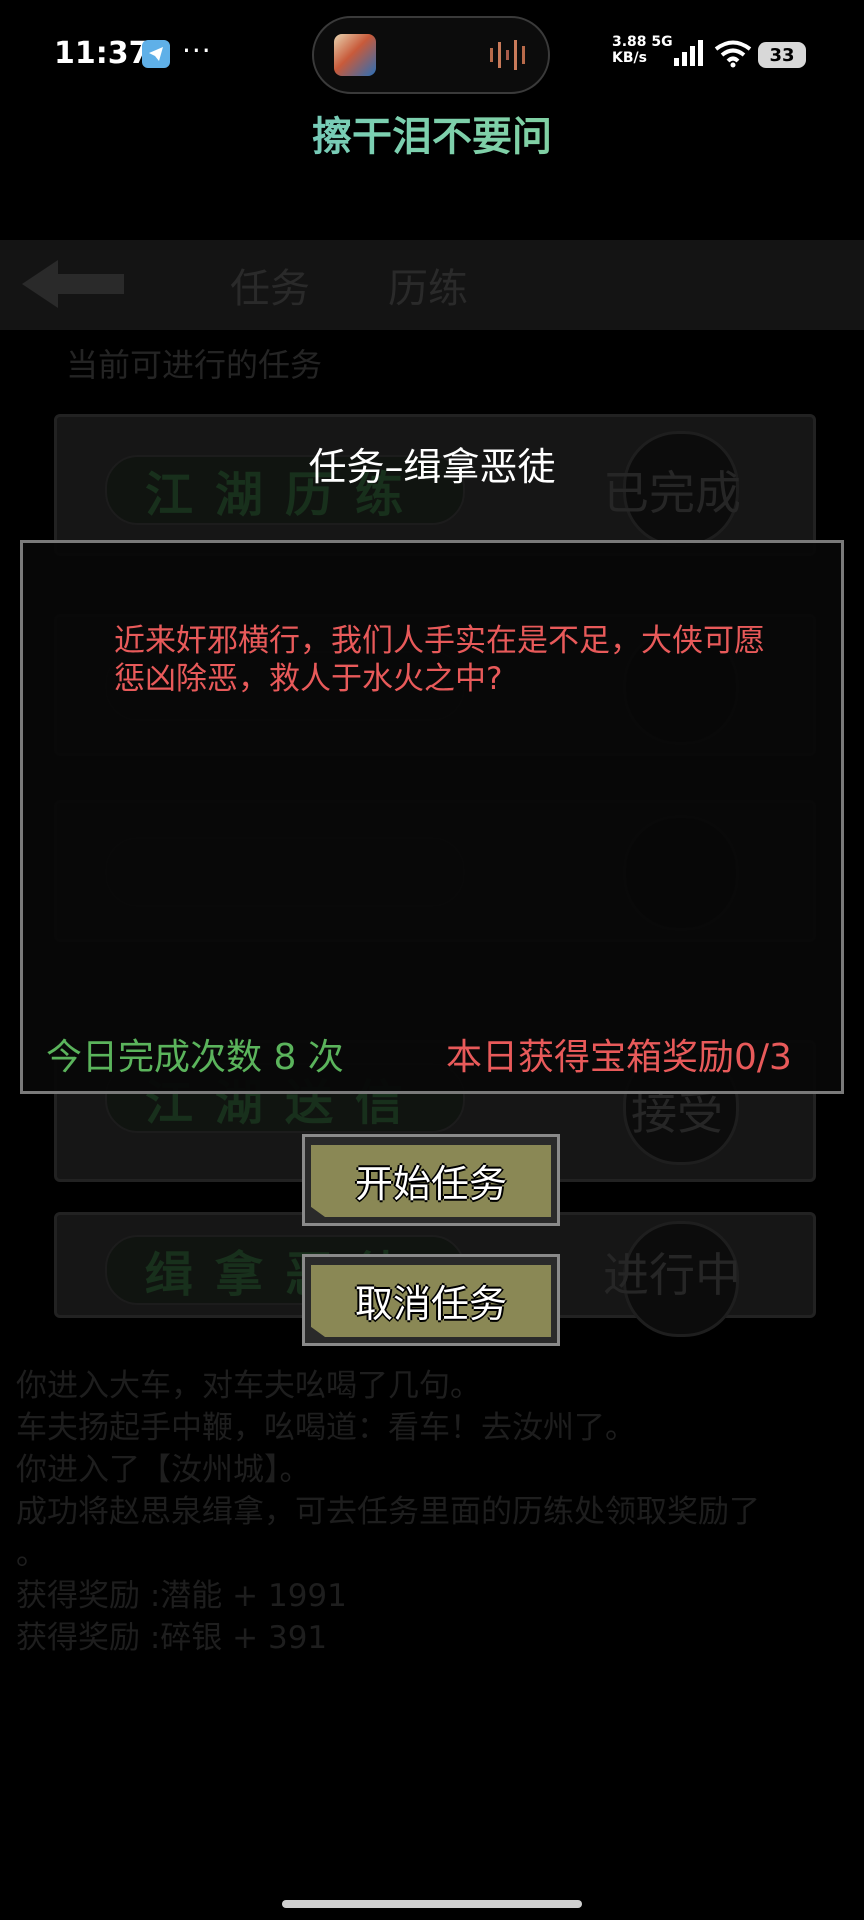 The width and height of the screenshot is (864, 1920). I want to click on log-line: 你进入大车，对车夫吆喝了几句。, so click(248, 1386).